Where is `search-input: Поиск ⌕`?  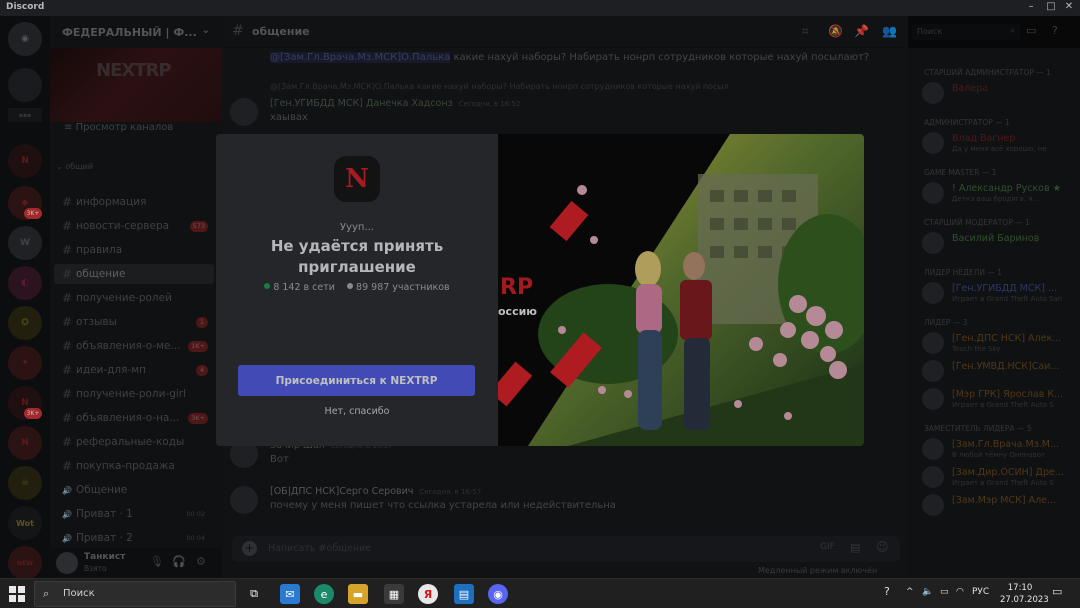 search-input: Поиск ⌕ is located at coordinates (966, 32).